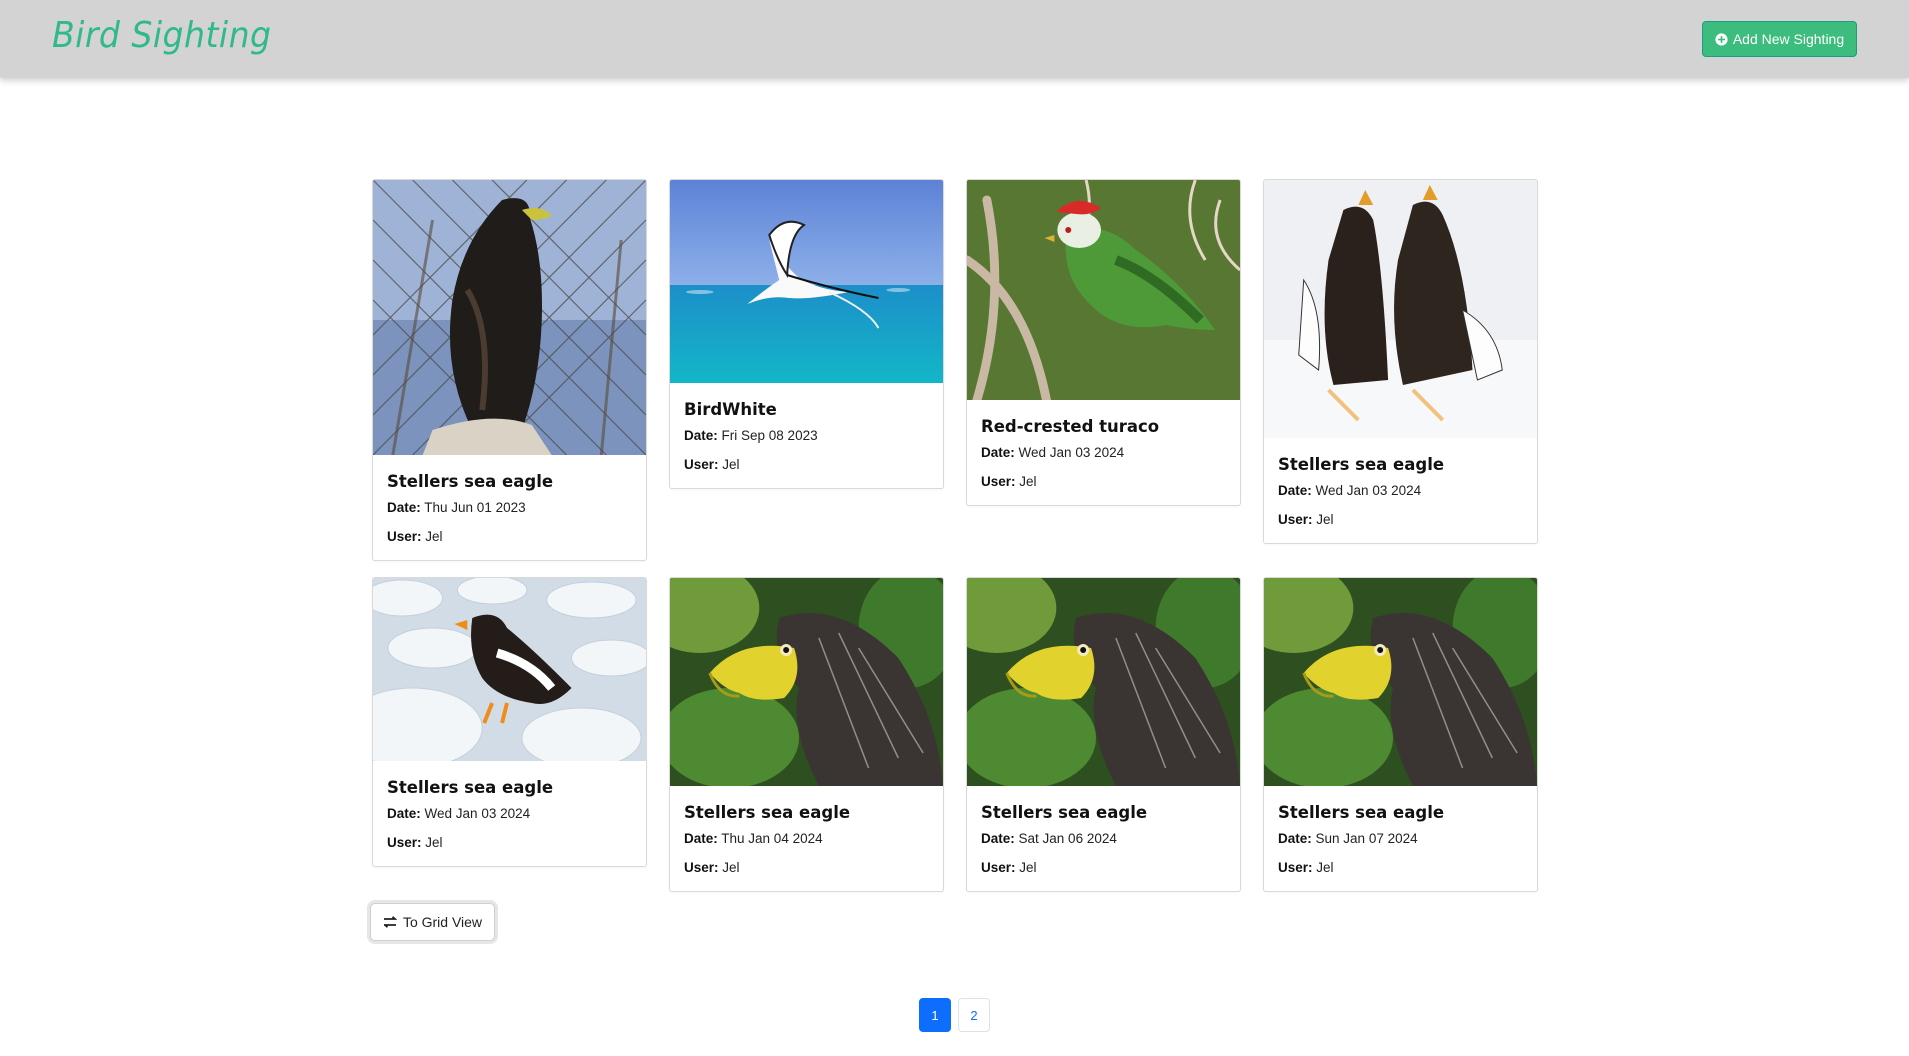 This screenshot has width=1909, height=1056. I want to click on page-1-button: 1, so click(935, 1015).